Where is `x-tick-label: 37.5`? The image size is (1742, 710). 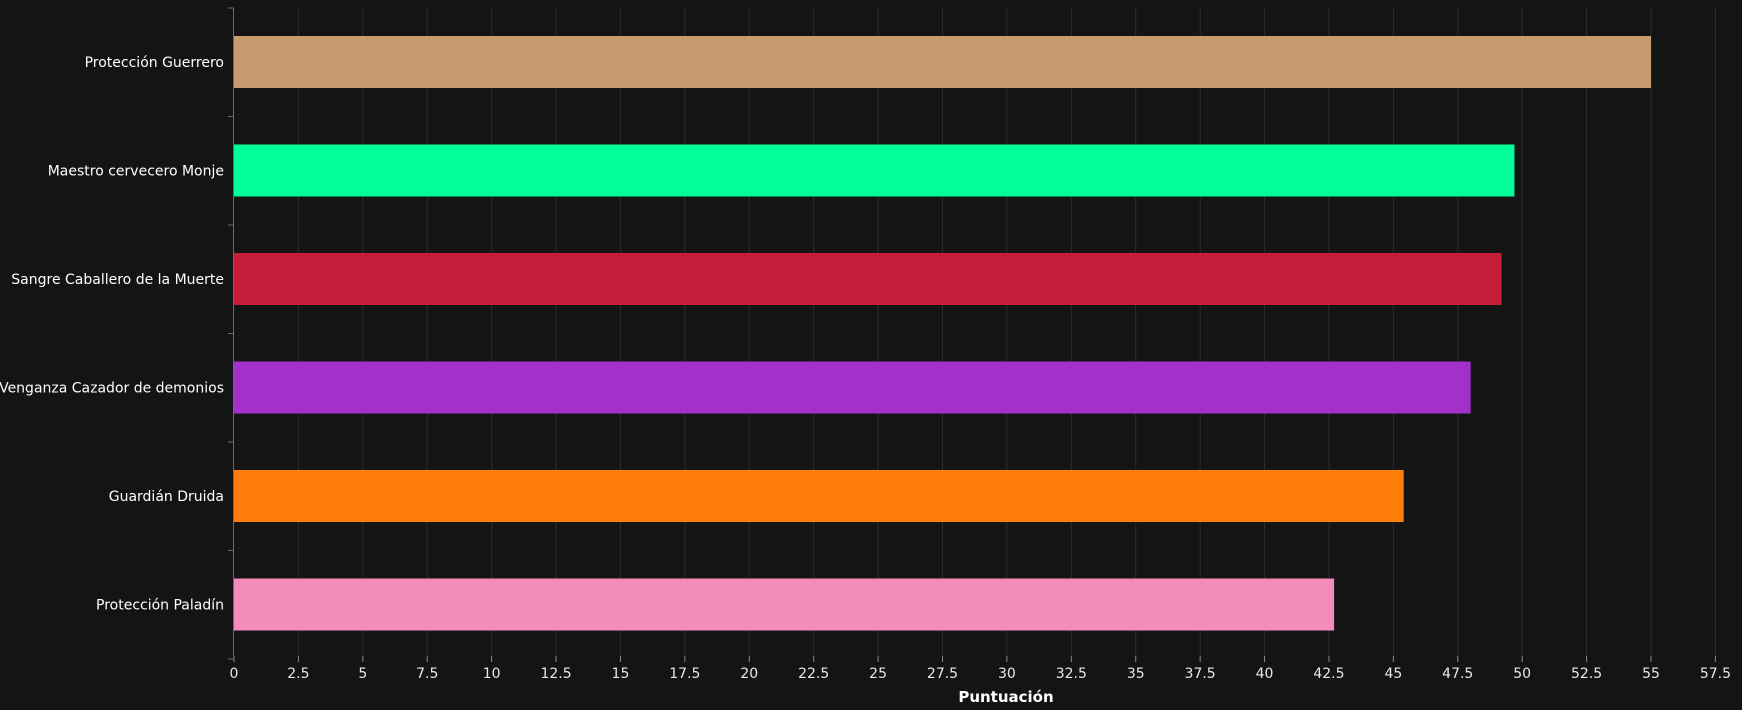 x-tick-label: 37.5 is located at coordinates (1200, 674).